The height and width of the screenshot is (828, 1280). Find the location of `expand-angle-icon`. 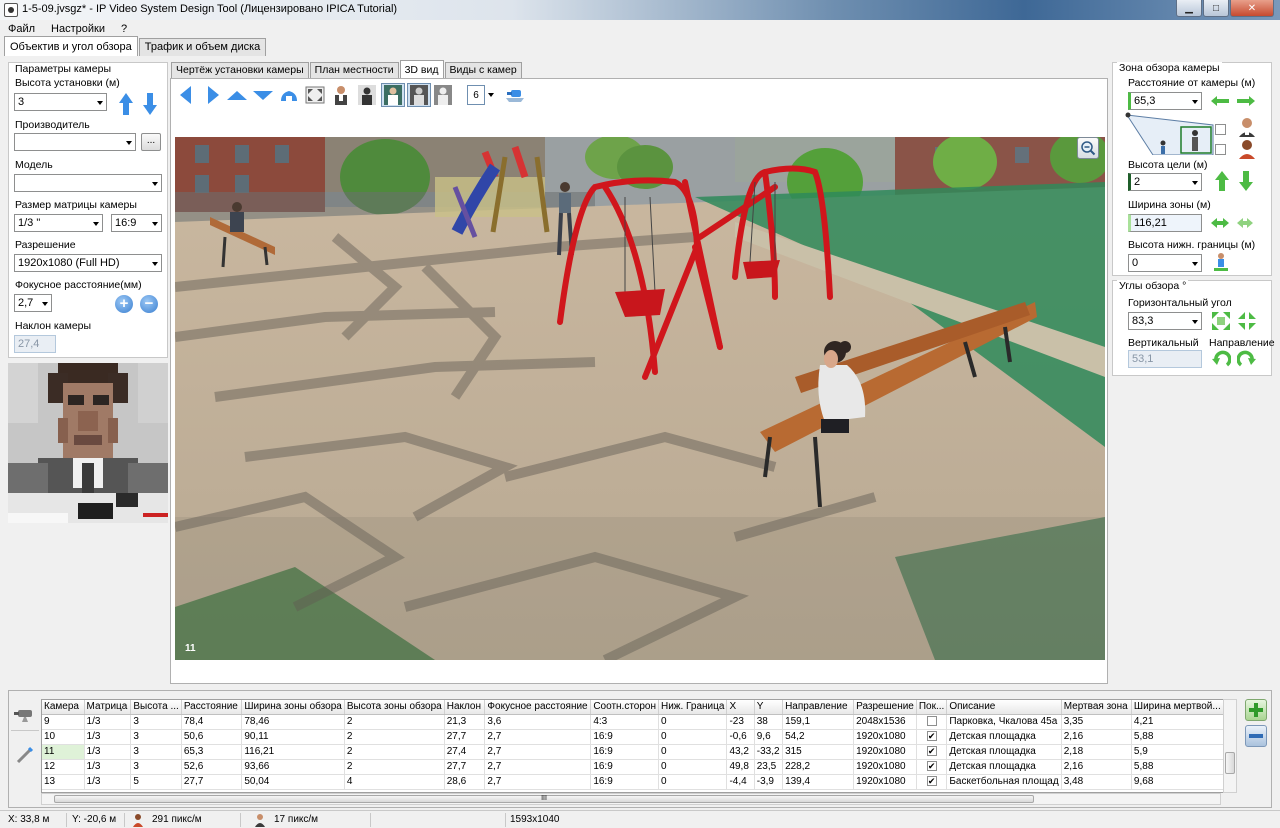

expand-angle-icon is located at coordinates (1221, 321).